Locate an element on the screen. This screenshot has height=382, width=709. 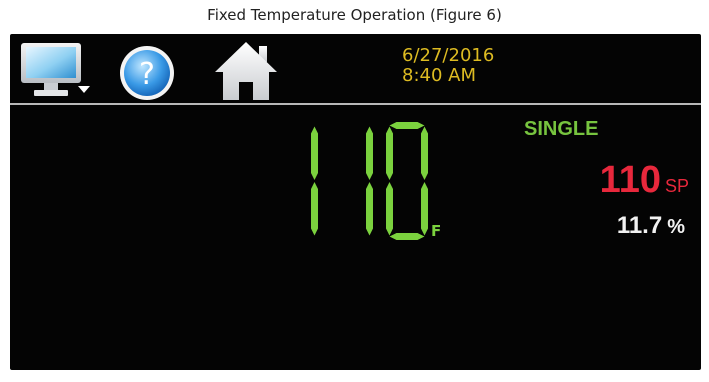
temperature-units: F is located at coordinates (436, 231).